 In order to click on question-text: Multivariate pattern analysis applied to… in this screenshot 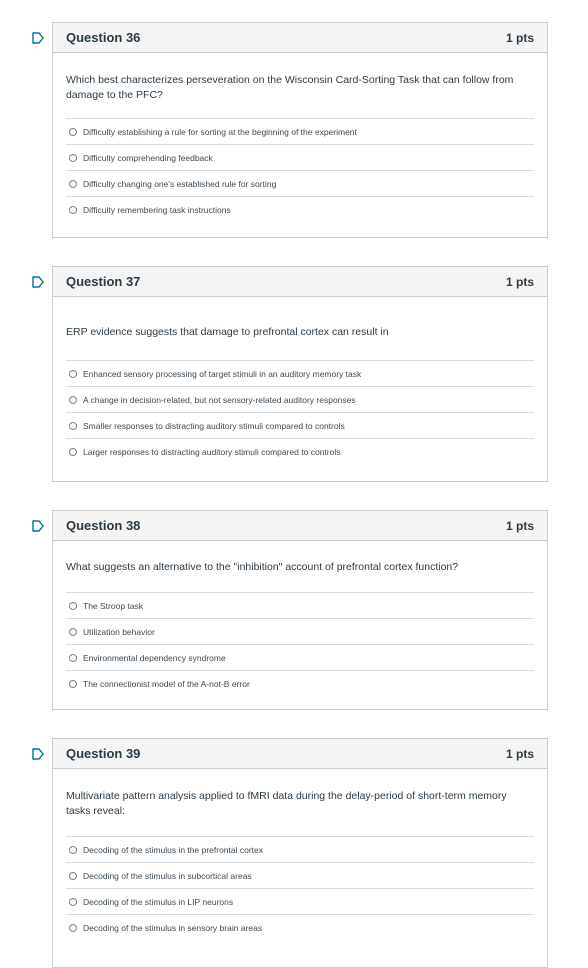, I will do `click(286, 803)`.